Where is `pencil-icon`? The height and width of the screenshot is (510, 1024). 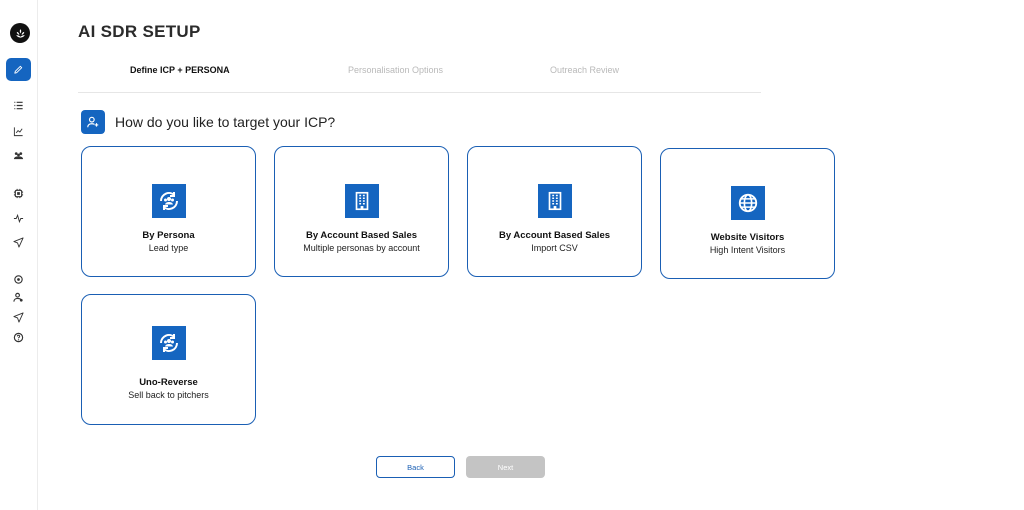
pencil-icon is located at coordinates (18, 69).